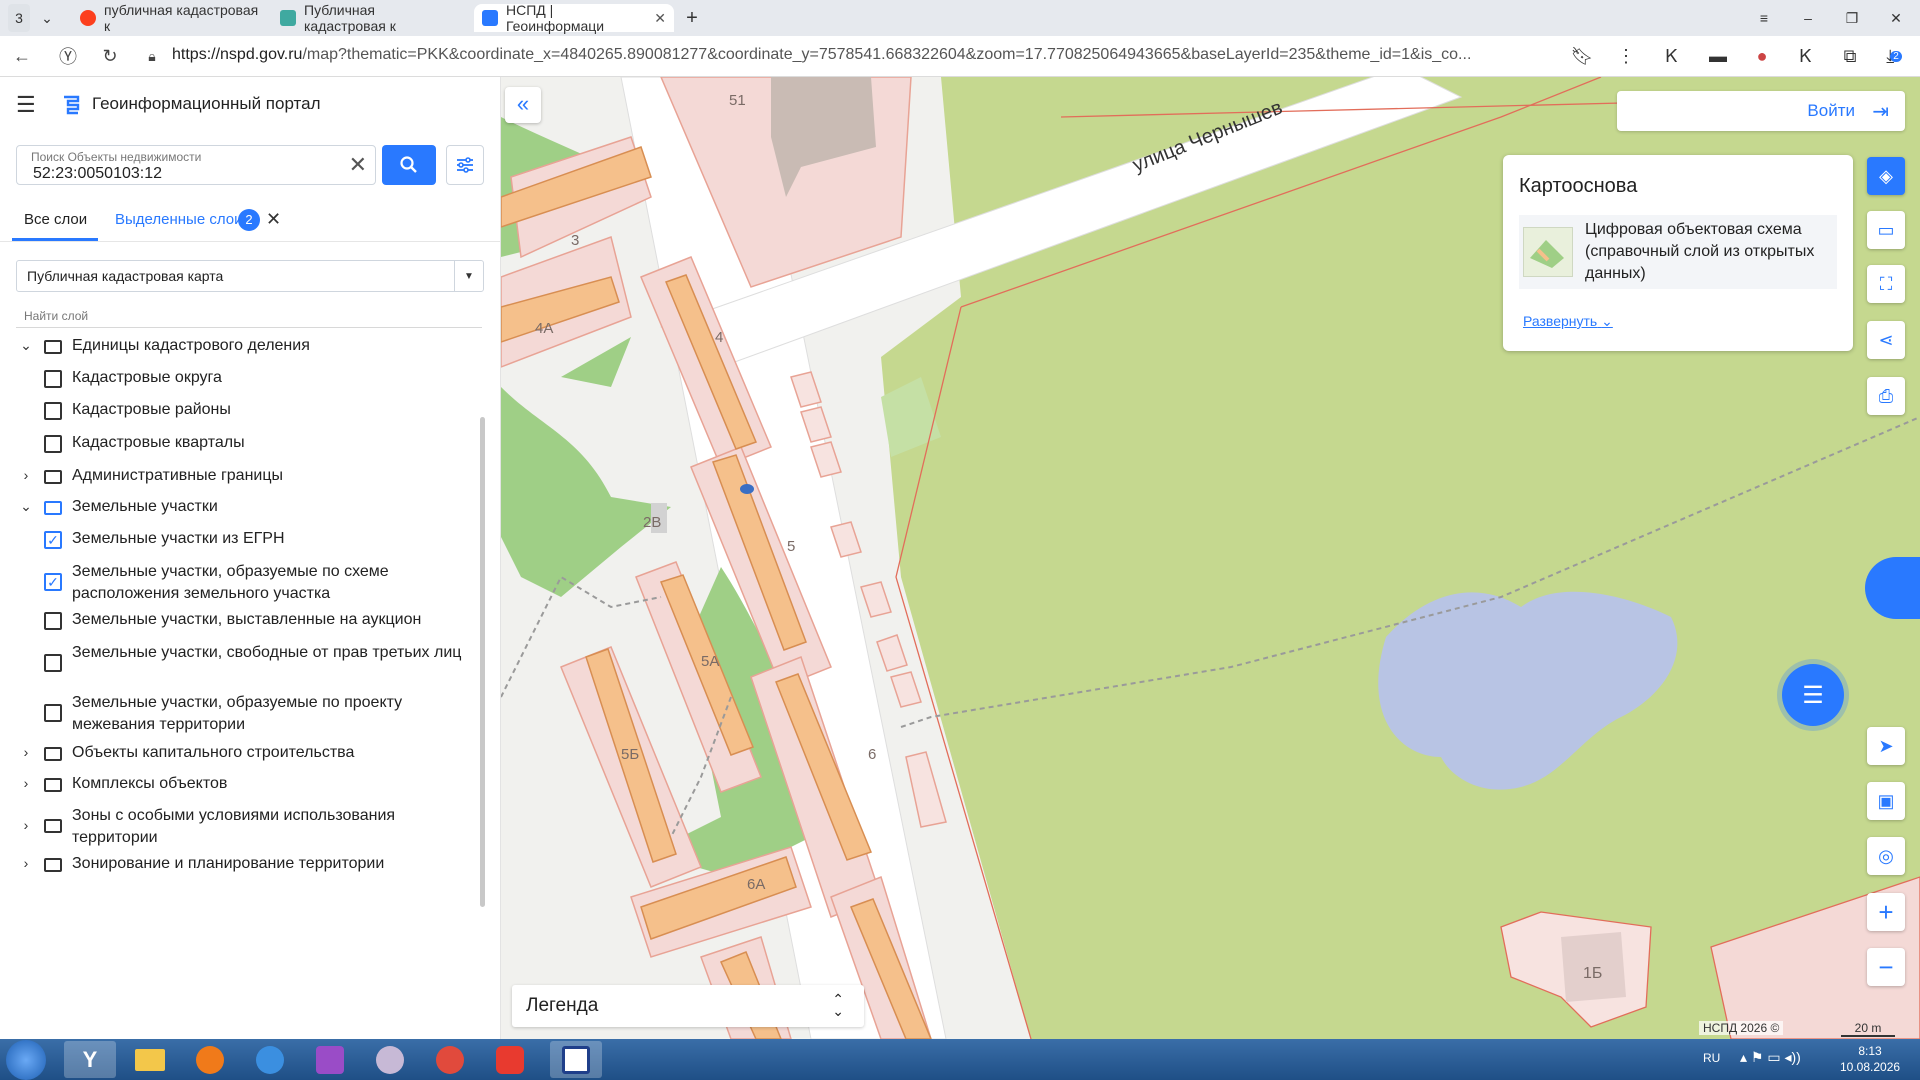 This screenshot has width=1920, height=1080. Describe the element at coordinates (1850, 56) in the screenshot. I see `extensions-puzzle-icon: ⧉` at that location.